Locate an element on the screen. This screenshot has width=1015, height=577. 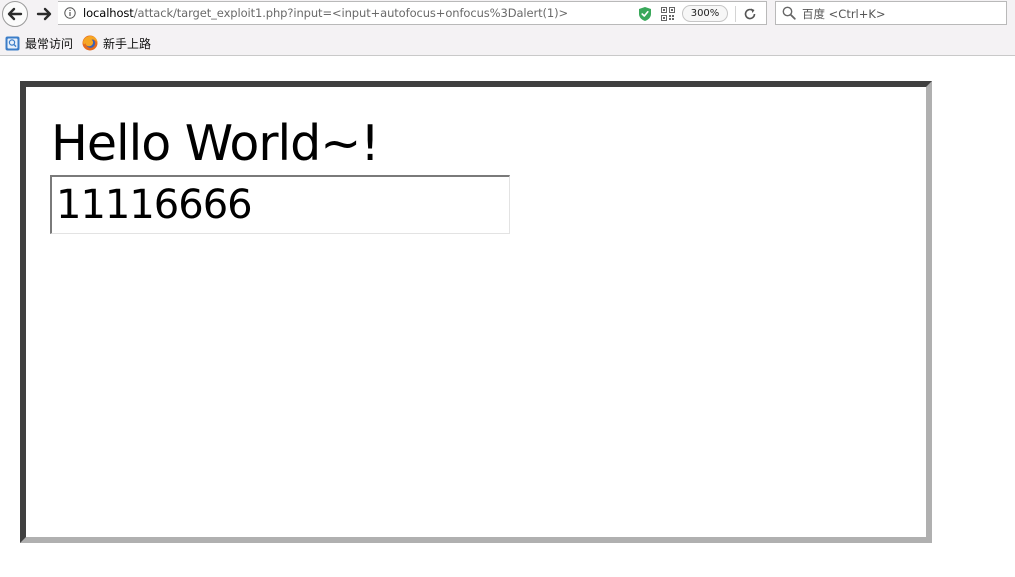
nav-buttons is located at coordinates (30, 14).